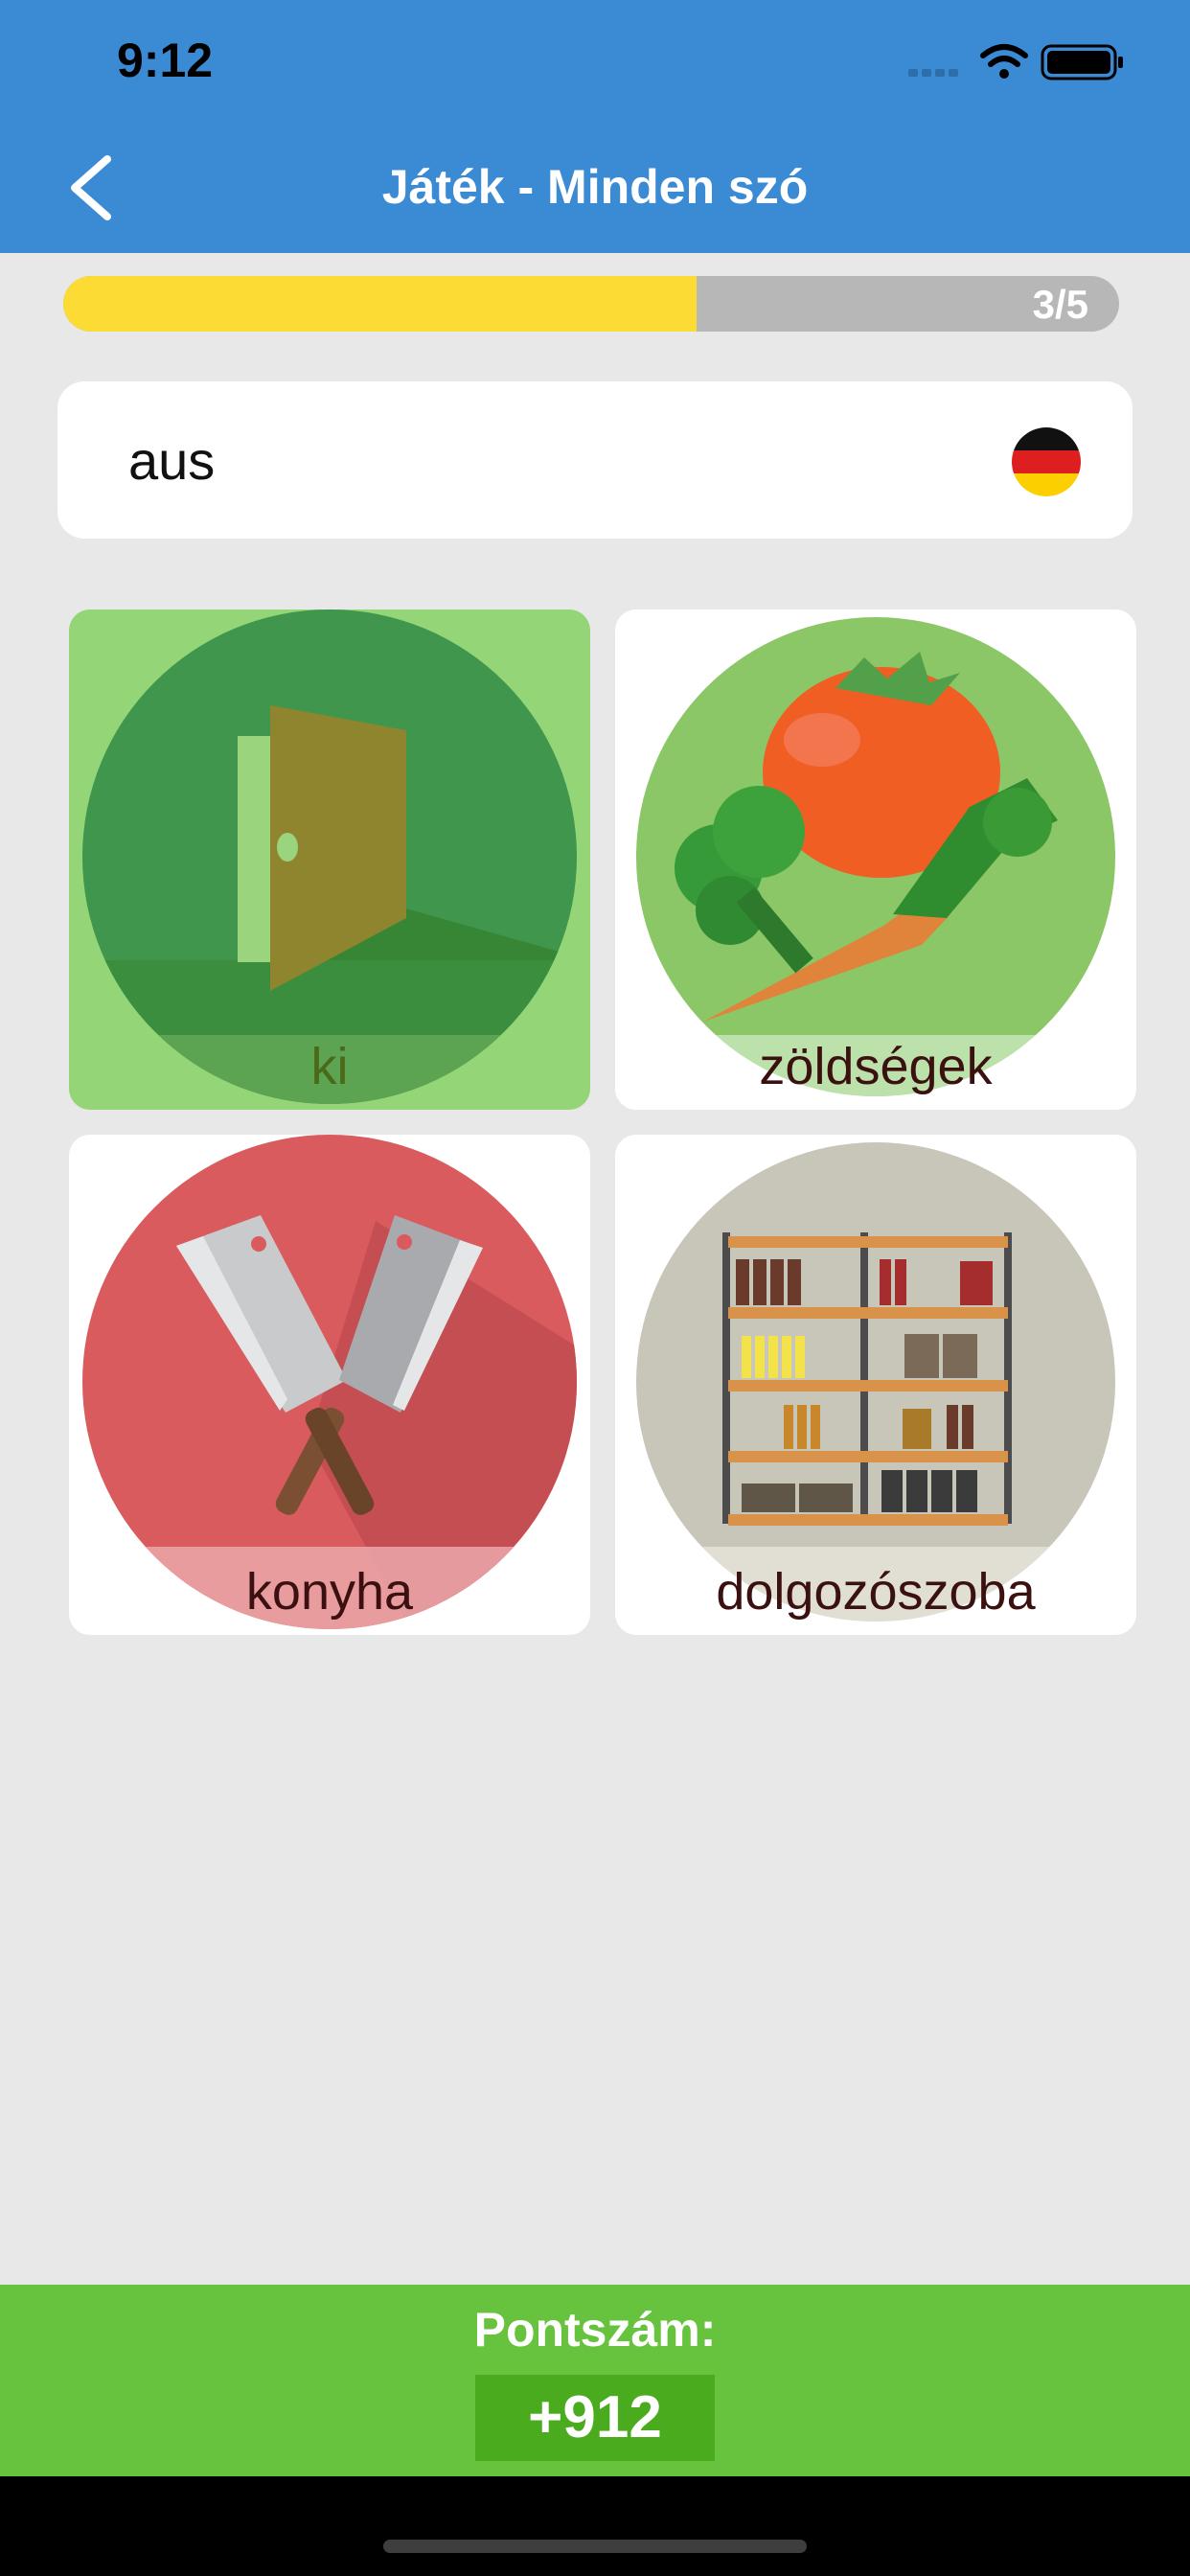 This screenshot has height=2576, width=1190. Describe the element at coordinates (876, 1066) in the screenshot. I see `option-label: zöldségek` at that location.